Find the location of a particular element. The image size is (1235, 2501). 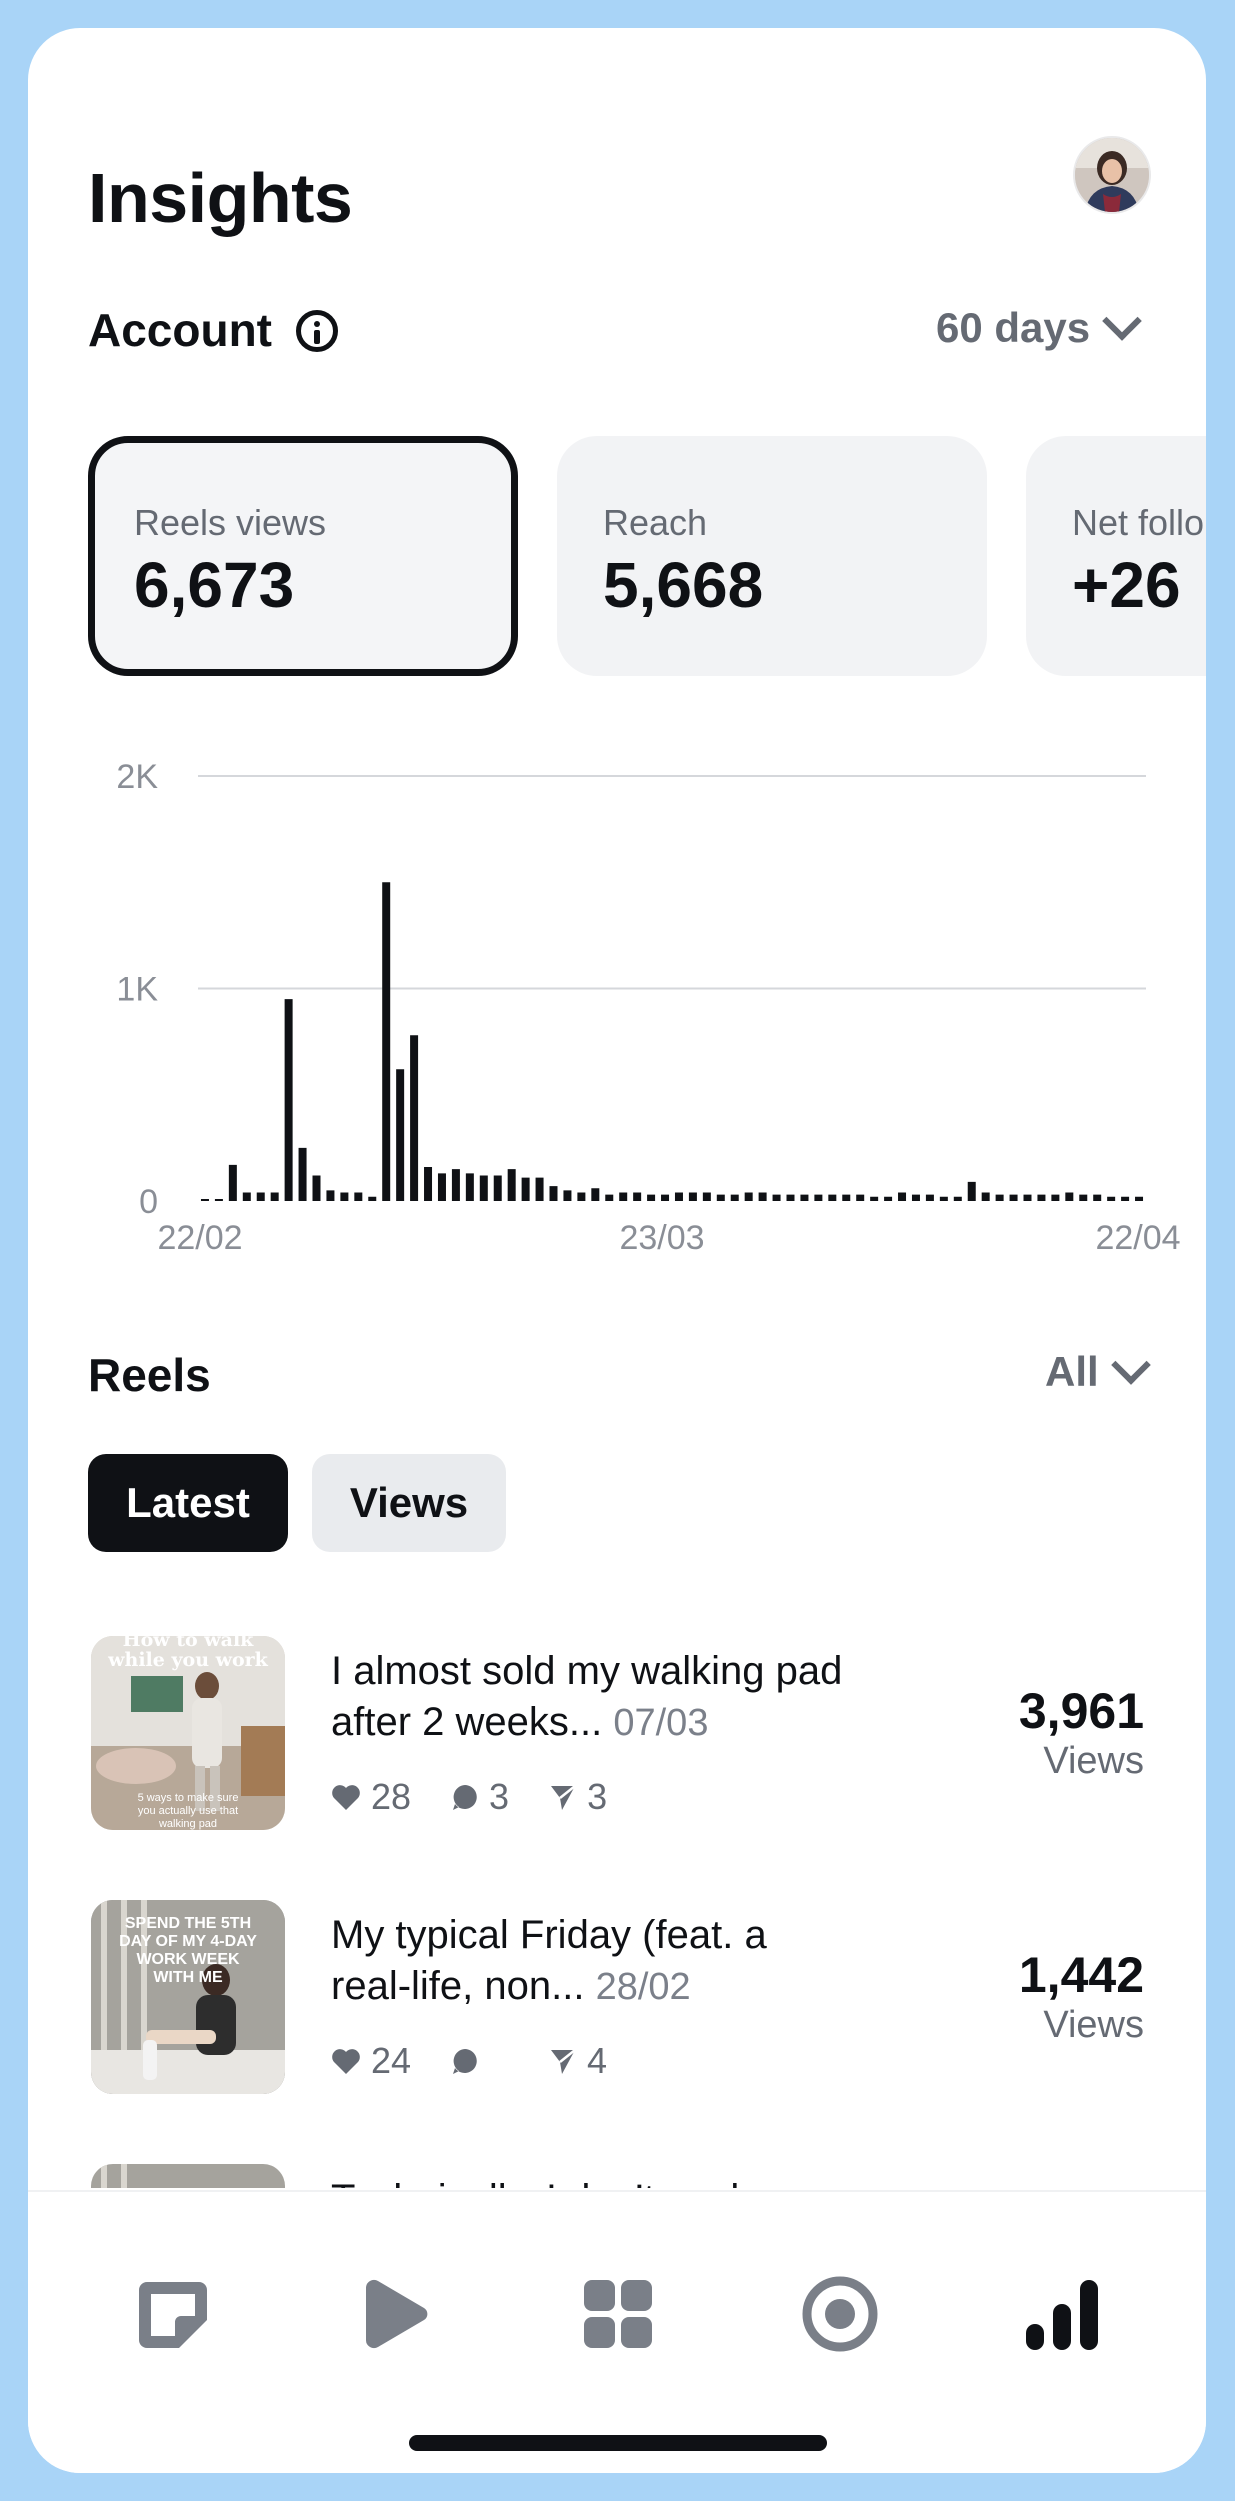

tab-views: Views is located at coordinates (409, 1503).